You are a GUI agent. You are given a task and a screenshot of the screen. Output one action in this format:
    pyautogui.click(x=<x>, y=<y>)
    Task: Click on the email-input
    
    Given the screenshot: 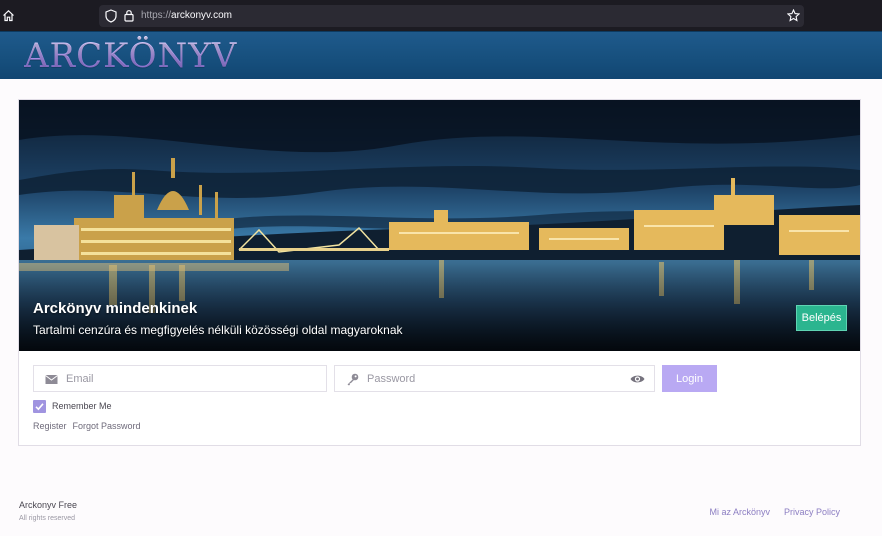 What is the action you would take?
    pyautogui.click(x=191, y=378)
    